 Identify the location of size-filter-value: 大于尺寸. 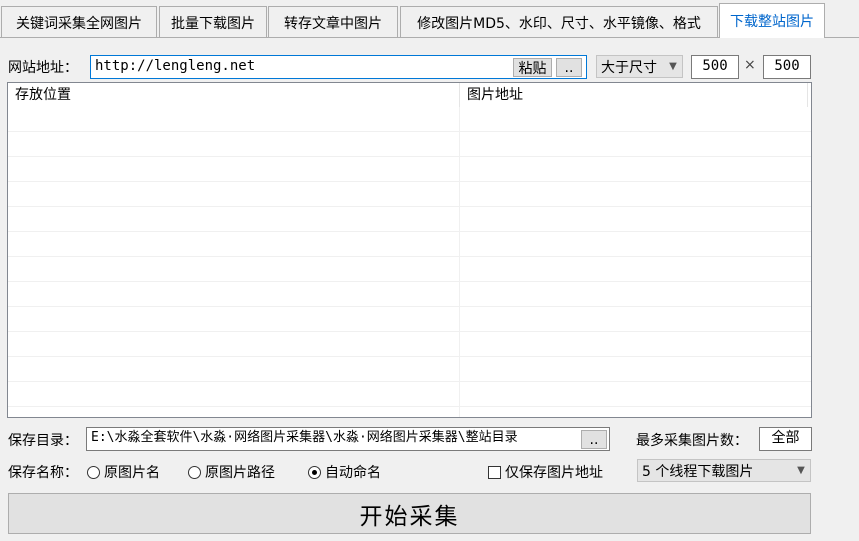
(629, 67).